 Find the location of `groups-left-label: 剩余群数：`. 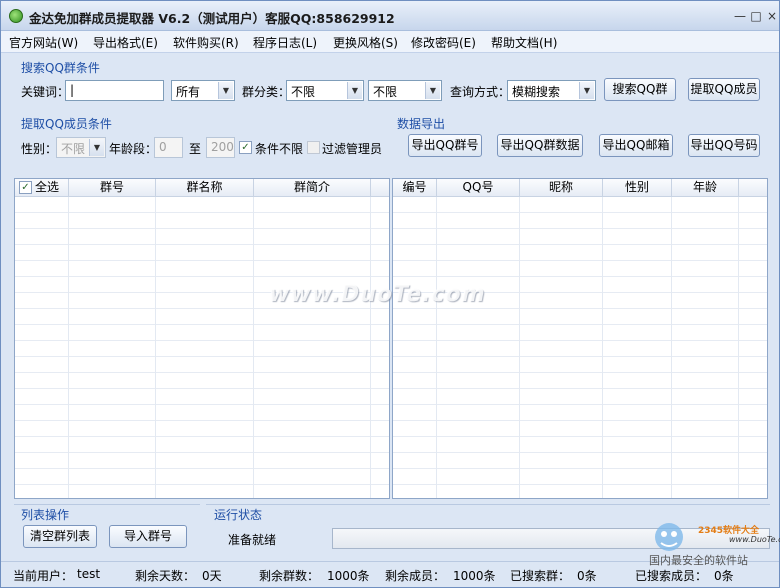

groups-left-label: 剩余群数： is located at coordinates (289, 576).